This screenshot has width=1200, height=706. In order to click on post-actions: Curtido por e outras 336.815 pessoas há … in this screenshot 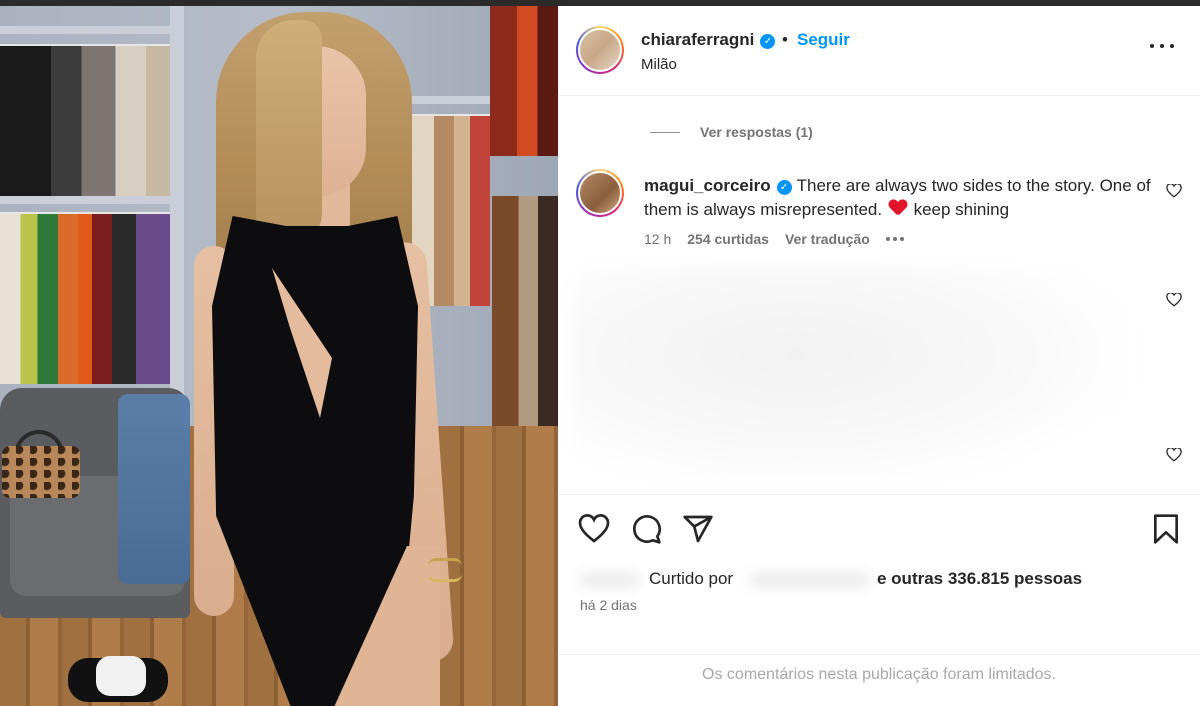, I will do `click(879, 574)`.